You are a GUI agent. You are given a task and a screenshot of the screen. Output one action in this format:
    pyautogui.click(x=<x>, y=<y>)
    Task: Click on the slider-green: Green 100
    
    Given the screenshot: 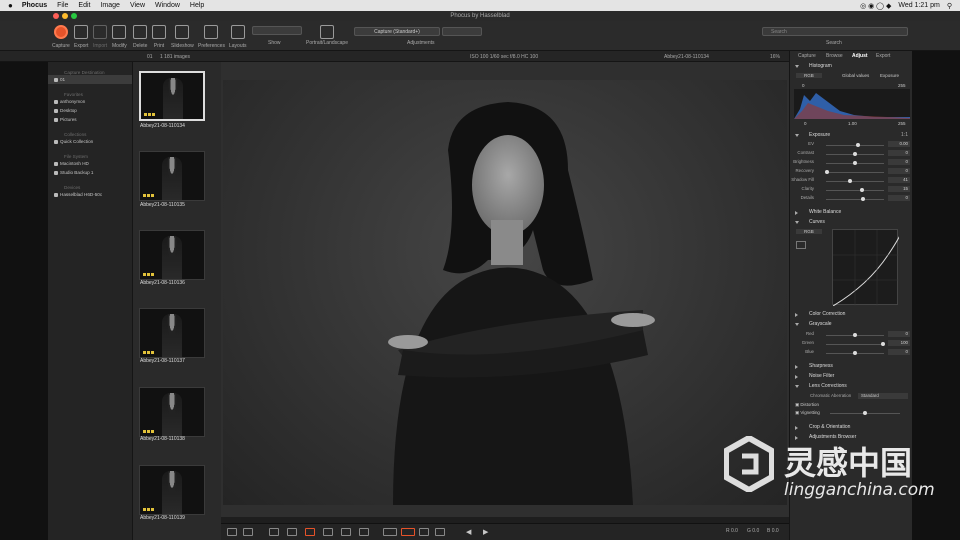 What is the action you would take?
    pyautogui.click(x=851, y=344)
    